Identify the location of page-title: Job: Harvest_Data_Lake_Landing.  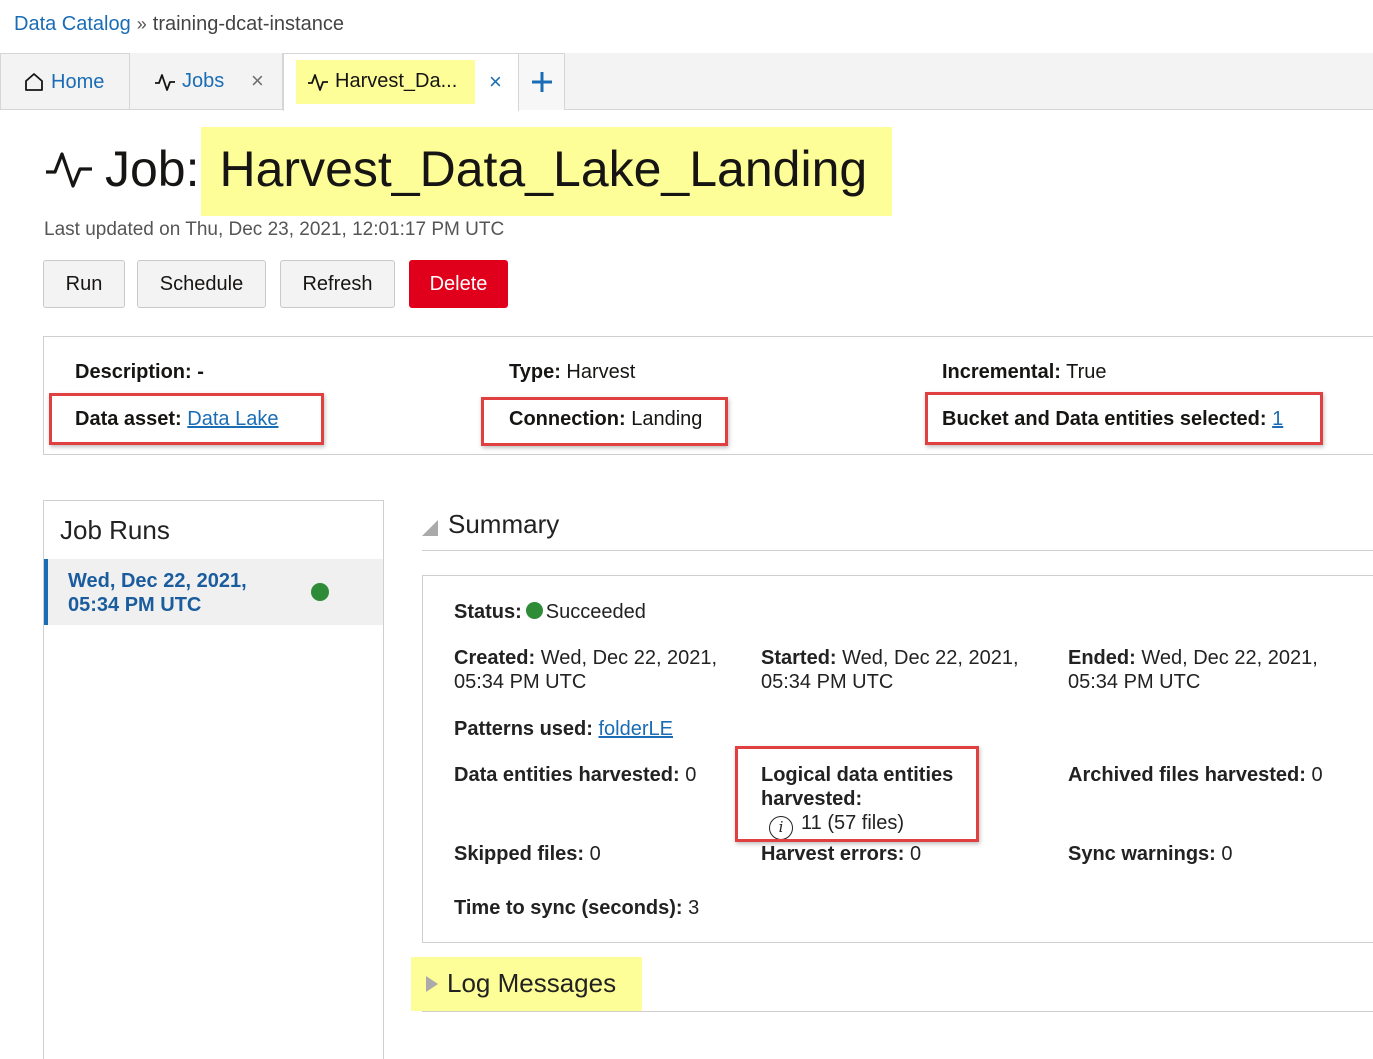
(456, 169).